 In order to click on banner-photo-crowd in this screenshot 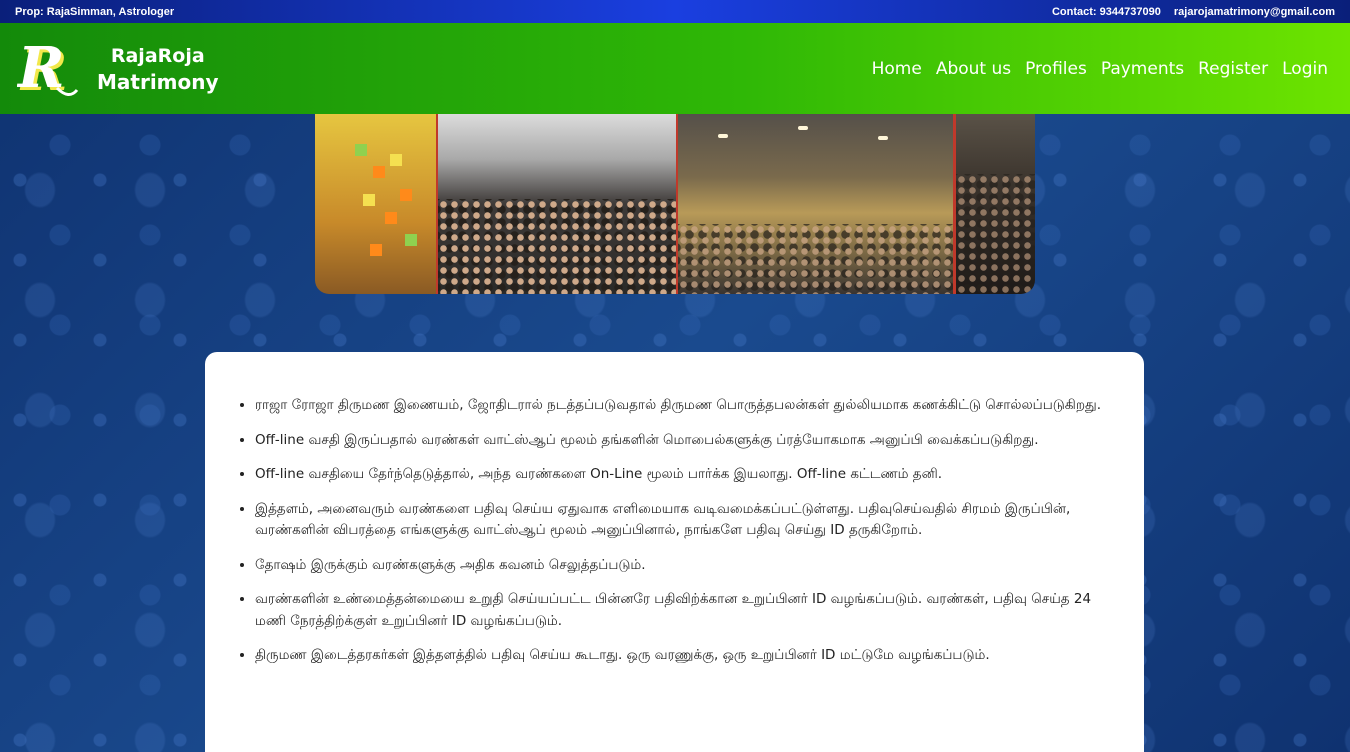, I will do `click(557, 204)`.